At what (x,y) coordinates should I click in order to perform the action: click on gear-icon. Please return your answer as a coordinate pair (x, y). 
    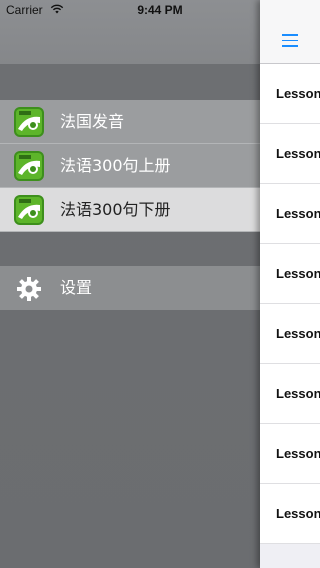
    Looking at the image, I should click on (29, 289).